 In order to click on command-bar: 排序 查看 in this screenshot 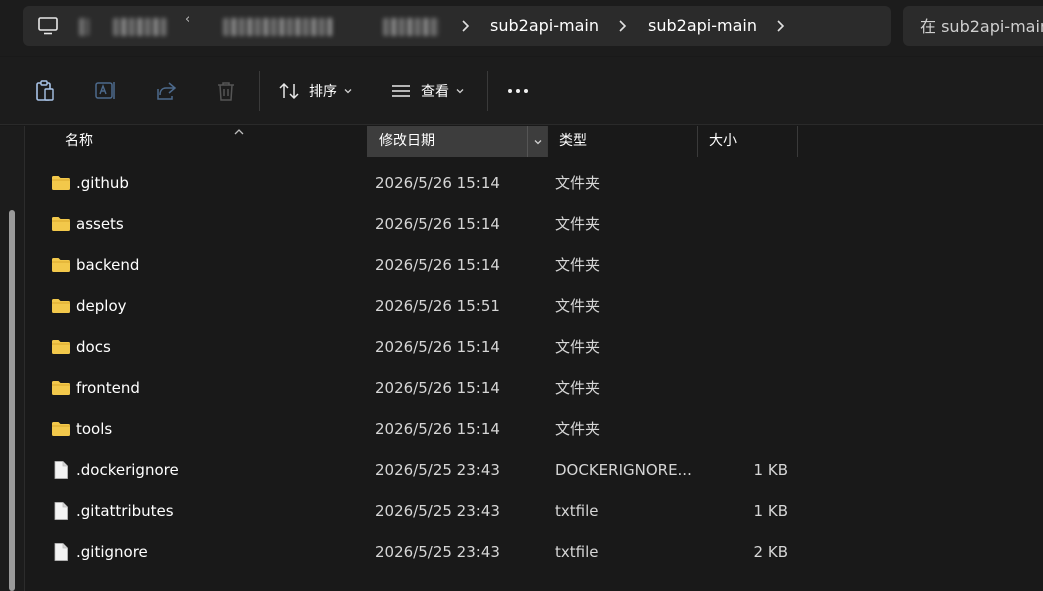, I will do `click(521, 91)`.